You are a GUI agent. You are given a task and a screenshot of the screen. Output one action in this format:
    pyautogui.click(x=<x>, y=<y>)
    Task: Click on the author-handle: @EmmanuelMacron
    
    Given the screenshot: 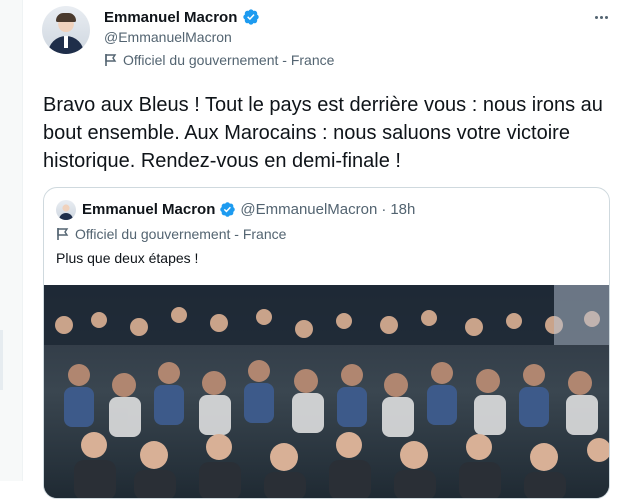 What is the action you would take?
    pyautogui.click(x=168, y=37)
    